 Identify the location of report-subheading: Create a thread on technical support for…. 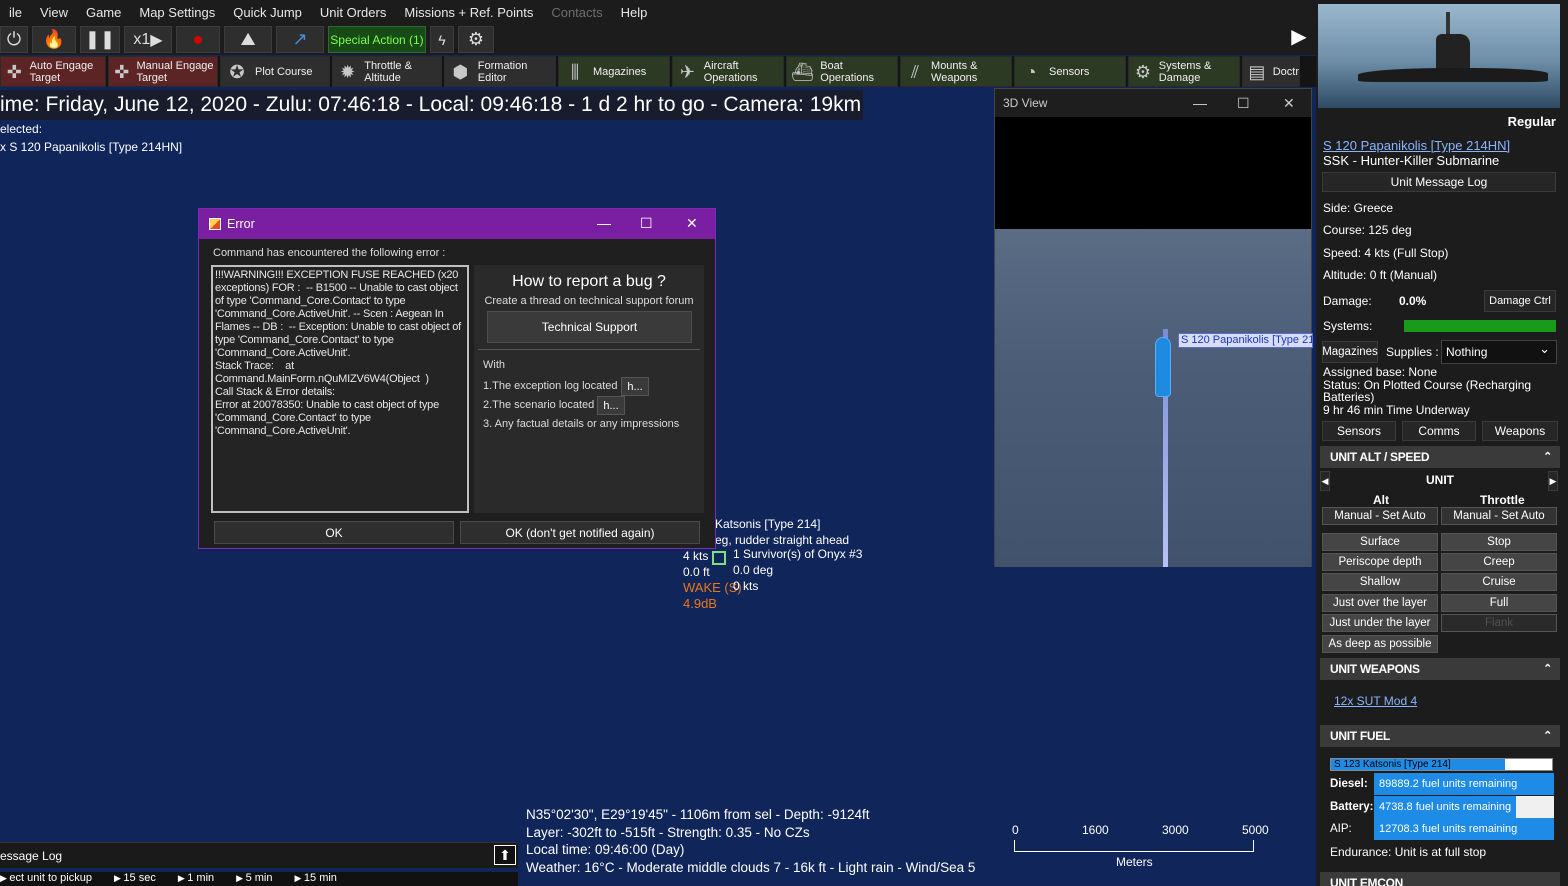
(589, 301).